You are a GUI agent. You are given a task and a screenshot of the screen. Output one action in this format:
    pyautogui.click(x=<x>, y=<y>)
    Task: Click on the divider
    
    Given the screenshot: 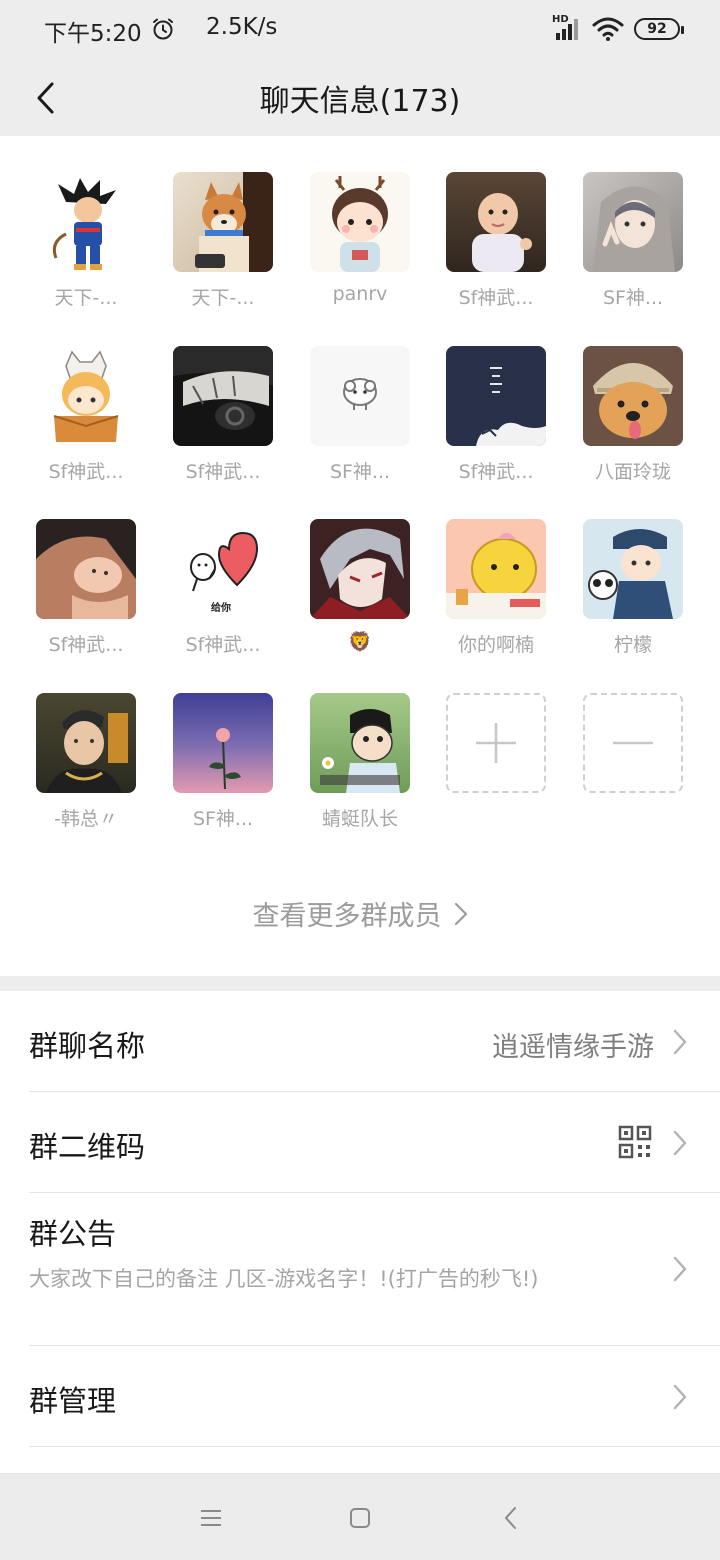 What is the action you would take?
    pyautogui.click(x=374, y=1446)
    